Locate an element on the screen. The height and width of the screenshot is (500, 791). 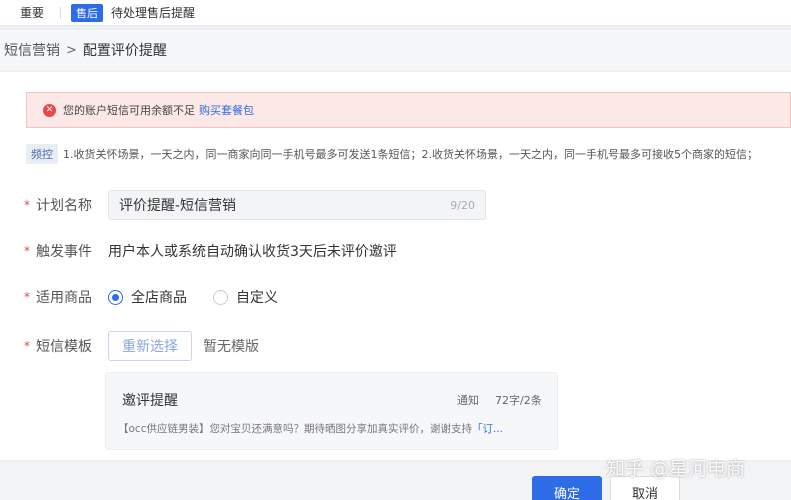
radio-custom-label: 自定义 is located at coordinates (257, 297).